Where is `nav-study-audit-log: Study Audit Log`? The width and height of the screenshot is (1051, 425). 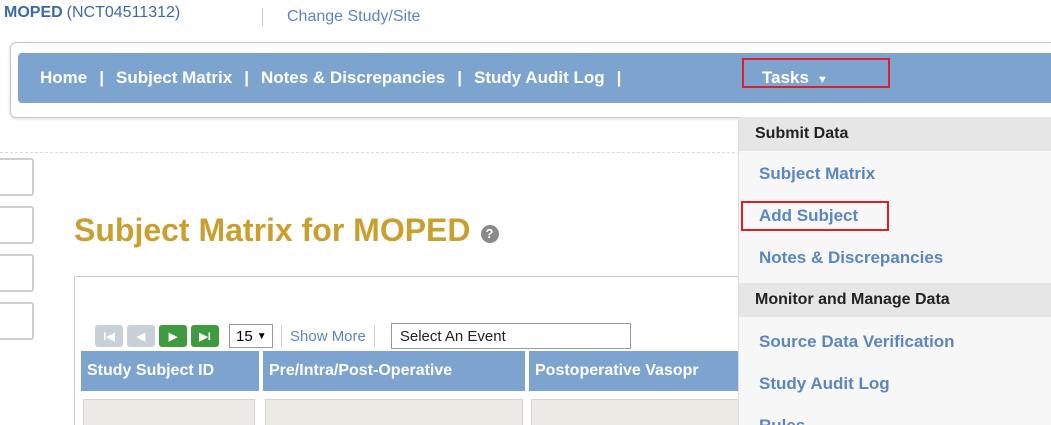 nav-study-audit-log: Study Audit Log is located at coordinates (539, 78).